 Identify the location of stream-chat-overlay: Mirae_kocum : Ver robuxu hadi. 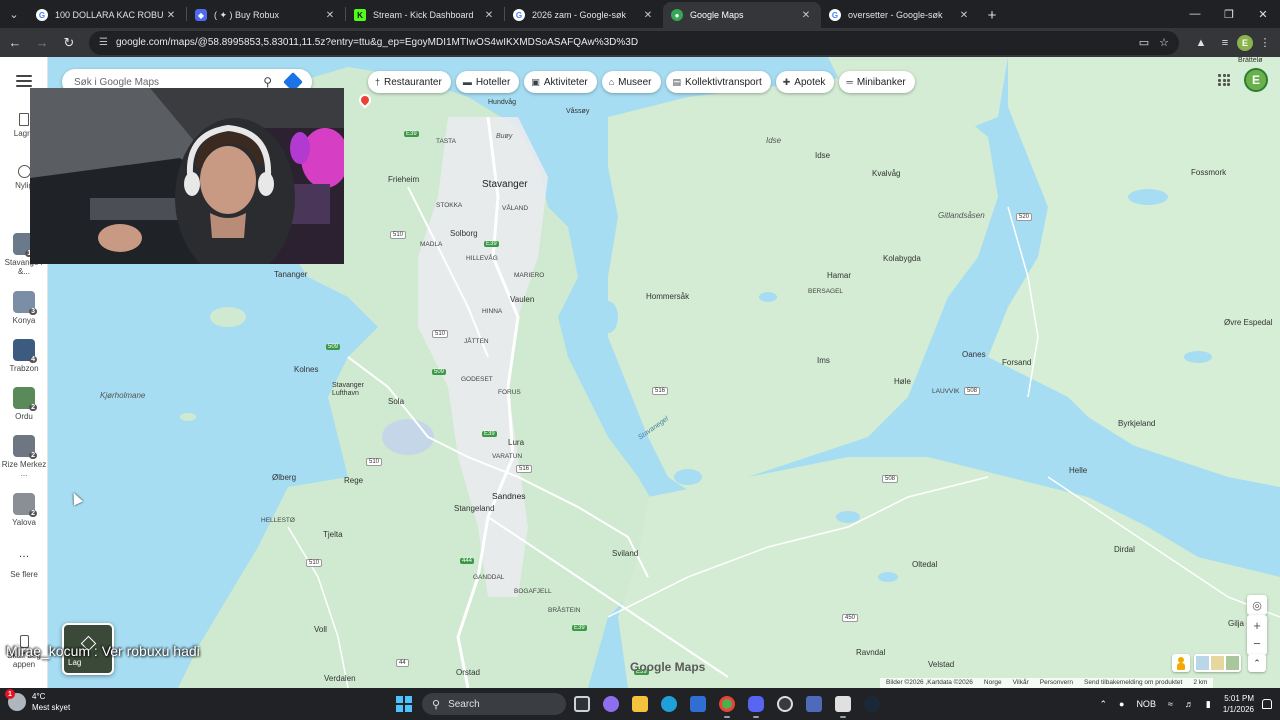
(103, 651).